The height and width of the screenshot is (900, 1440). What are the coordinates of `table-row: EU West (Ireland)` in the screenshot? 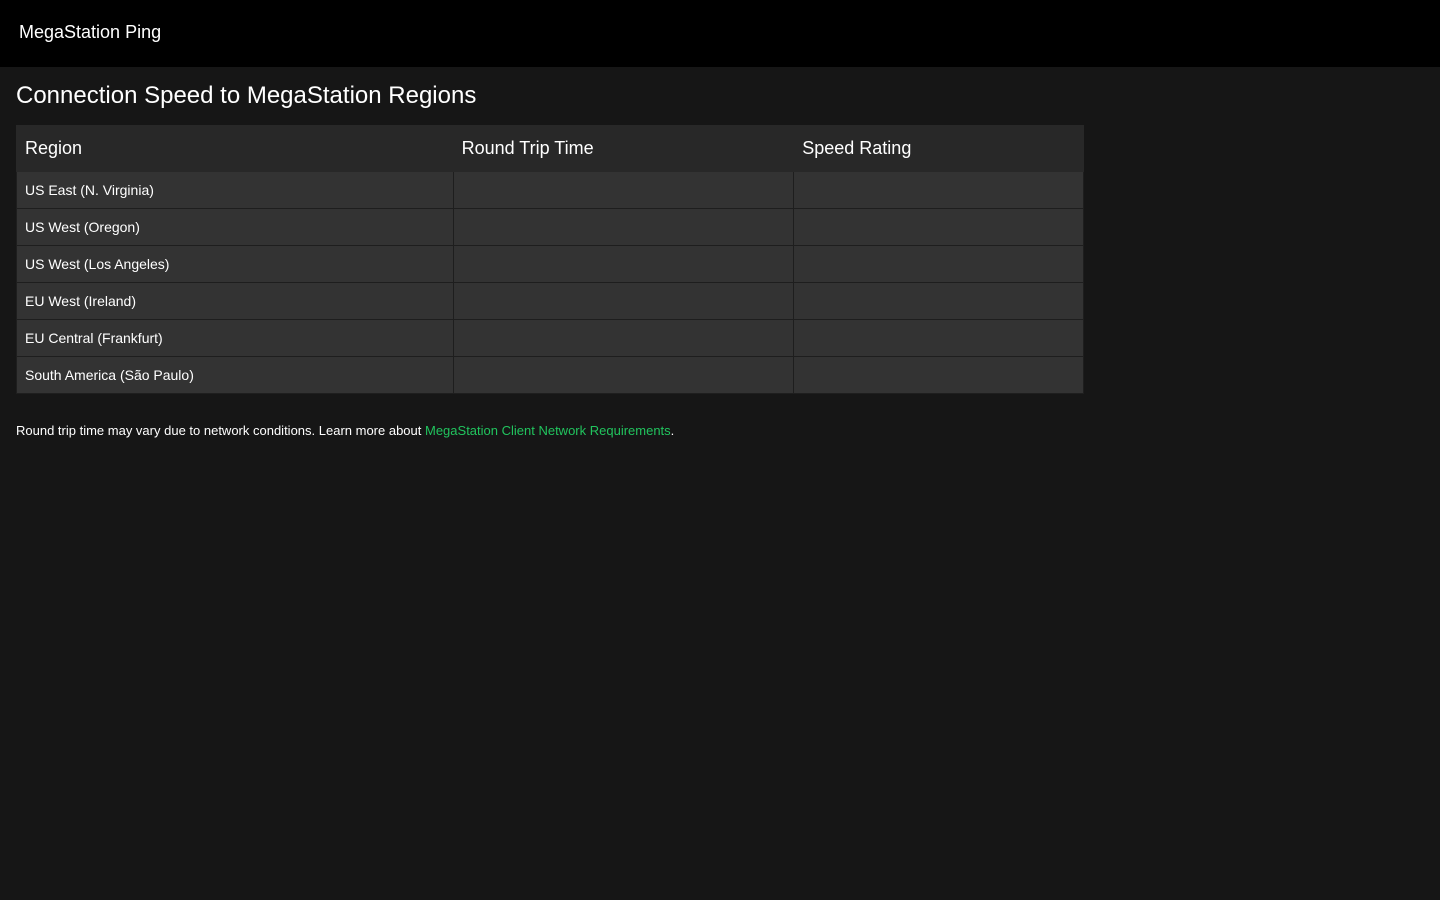 It's located at (550, 301).